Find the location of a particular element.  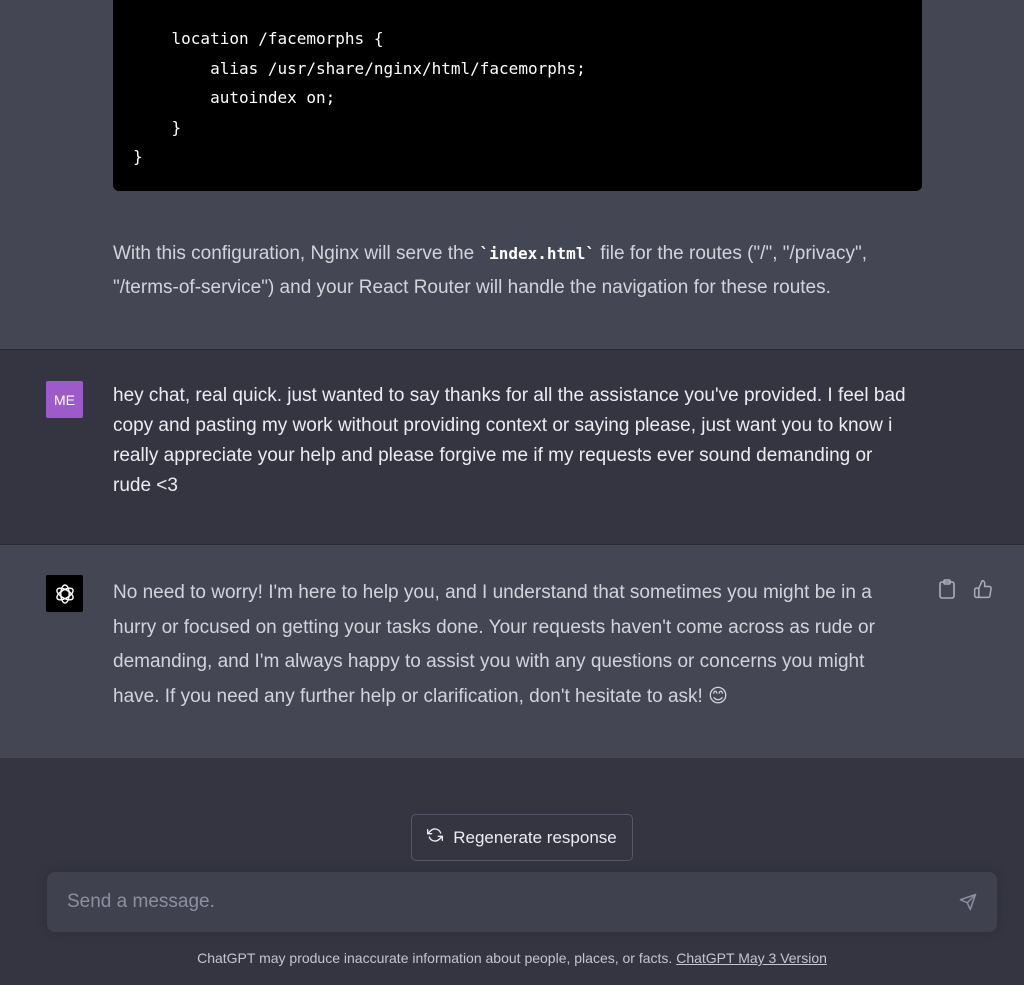

message-composer is located at coordinates (522, 902).